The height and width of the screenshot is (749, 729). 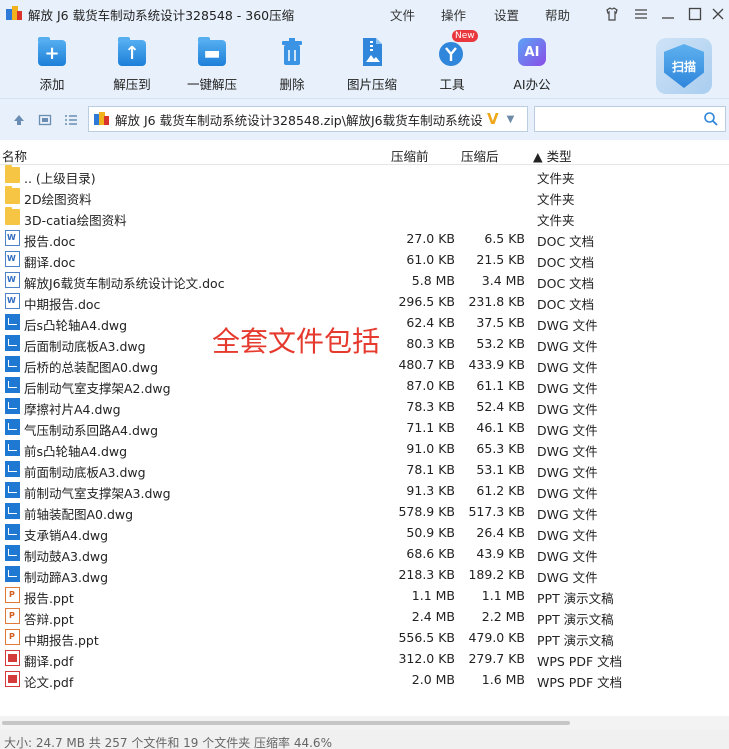 I want to click on ai-office-button: AI AI办公, so click(x=532, y=66).